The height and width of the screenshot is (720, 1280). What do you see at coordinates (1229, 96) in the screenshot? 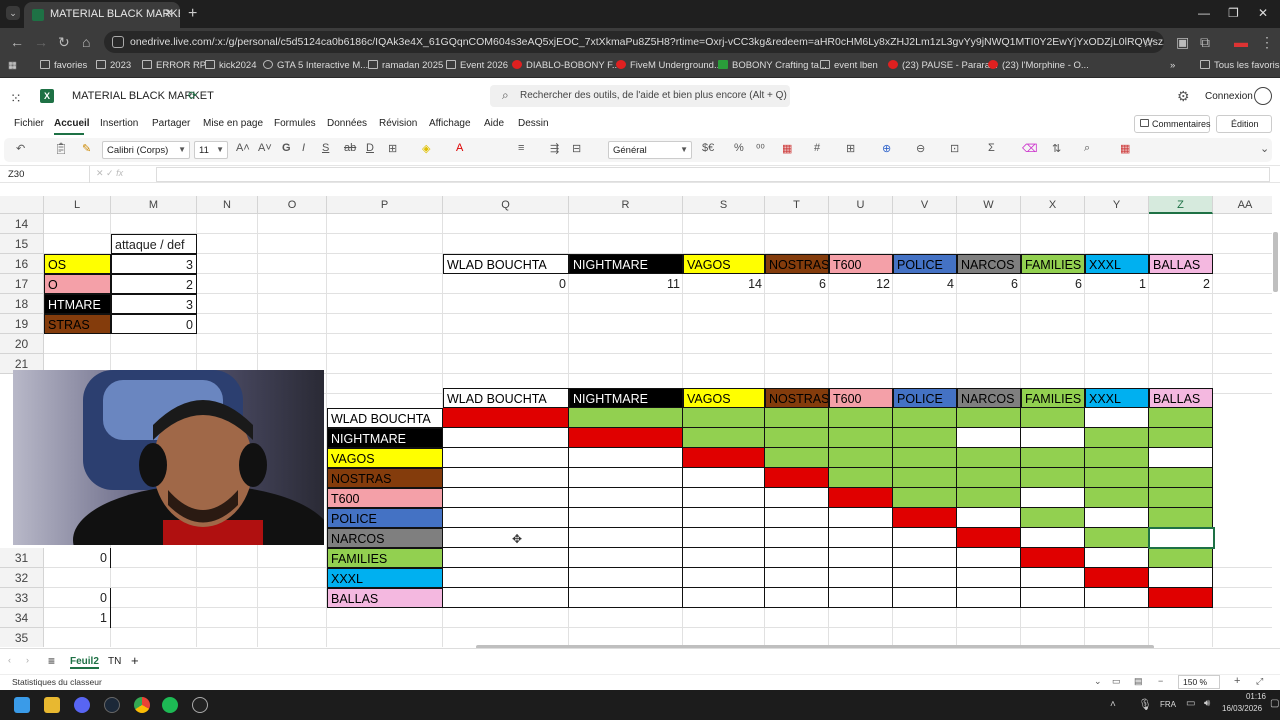
I see `sign-in-link: Connexion` at bounding box center [1229, 96].